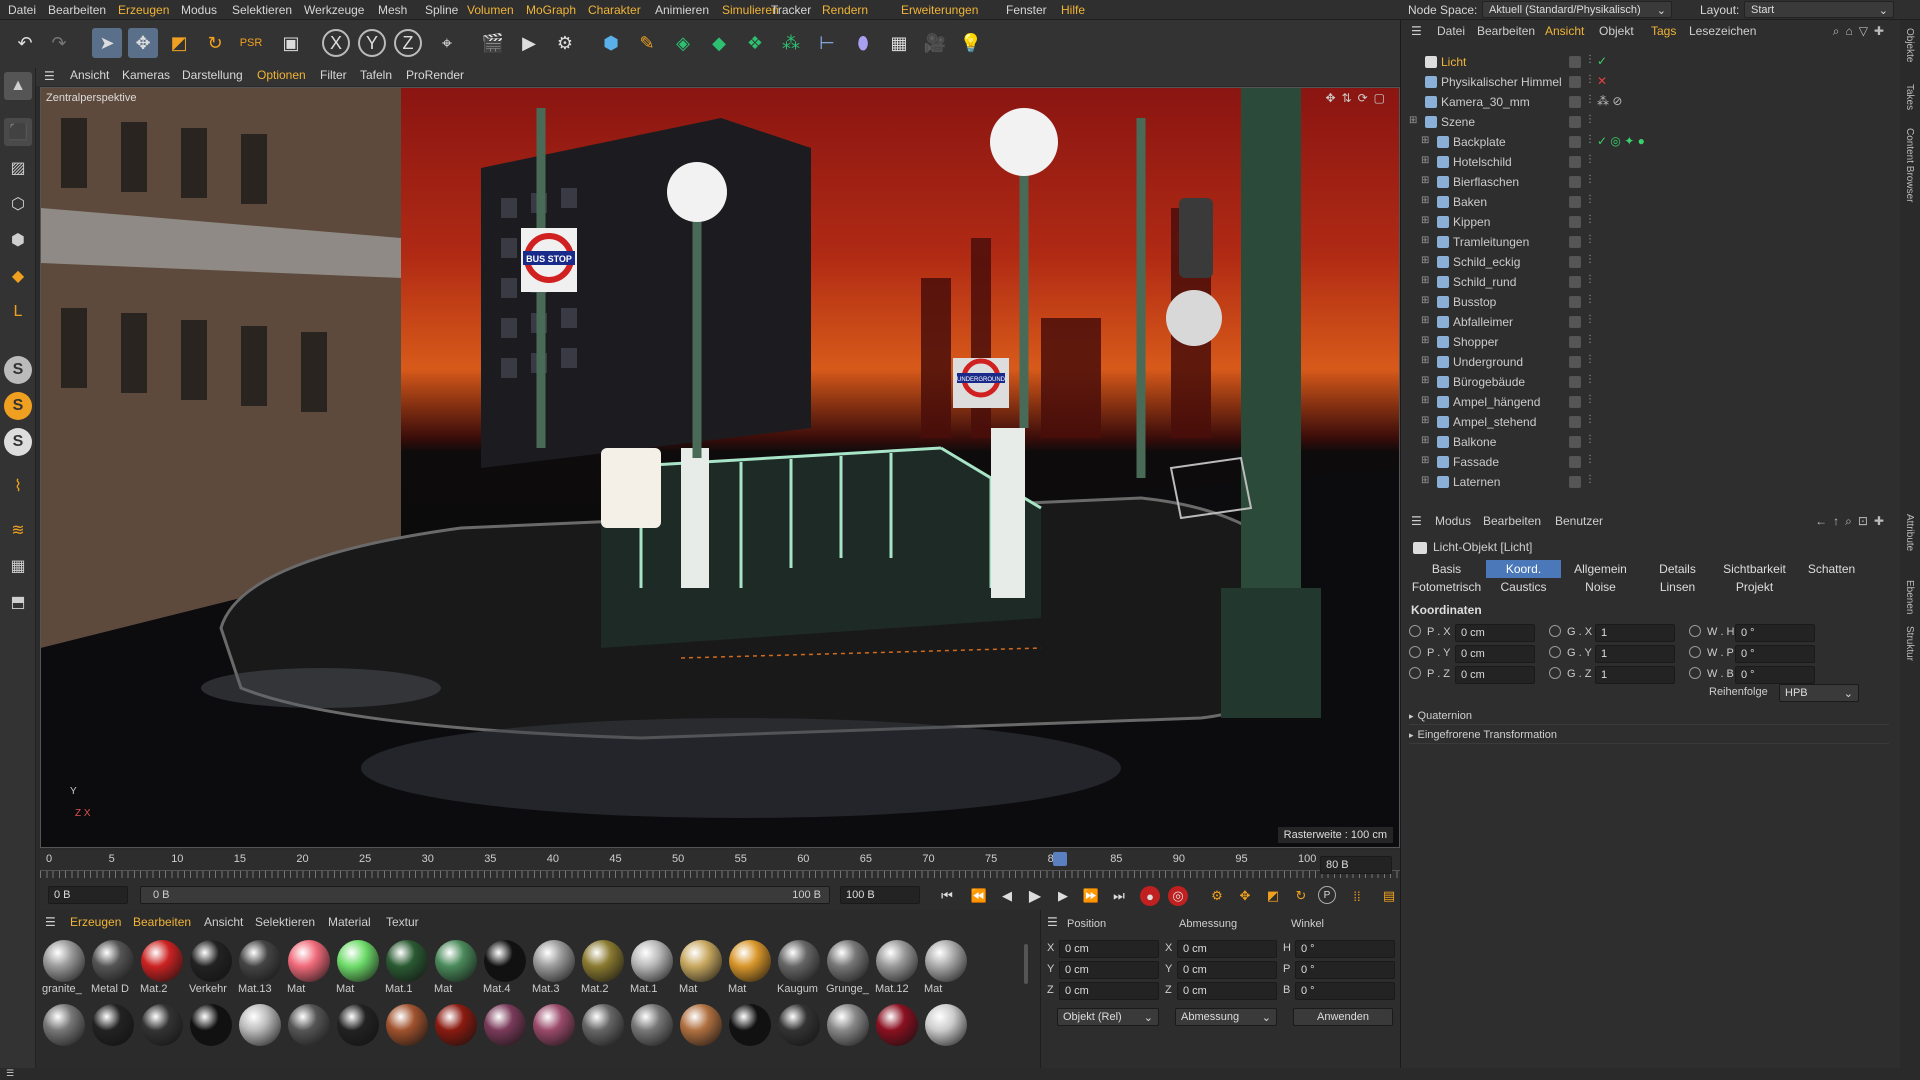 This screenshot has height=1080, width=1920. What do you see at coordinates (1651, 182) in the screenshot?
I see `object-row: ⊞ Bierflaschen ⋮` at bounding box center [1651, 182].